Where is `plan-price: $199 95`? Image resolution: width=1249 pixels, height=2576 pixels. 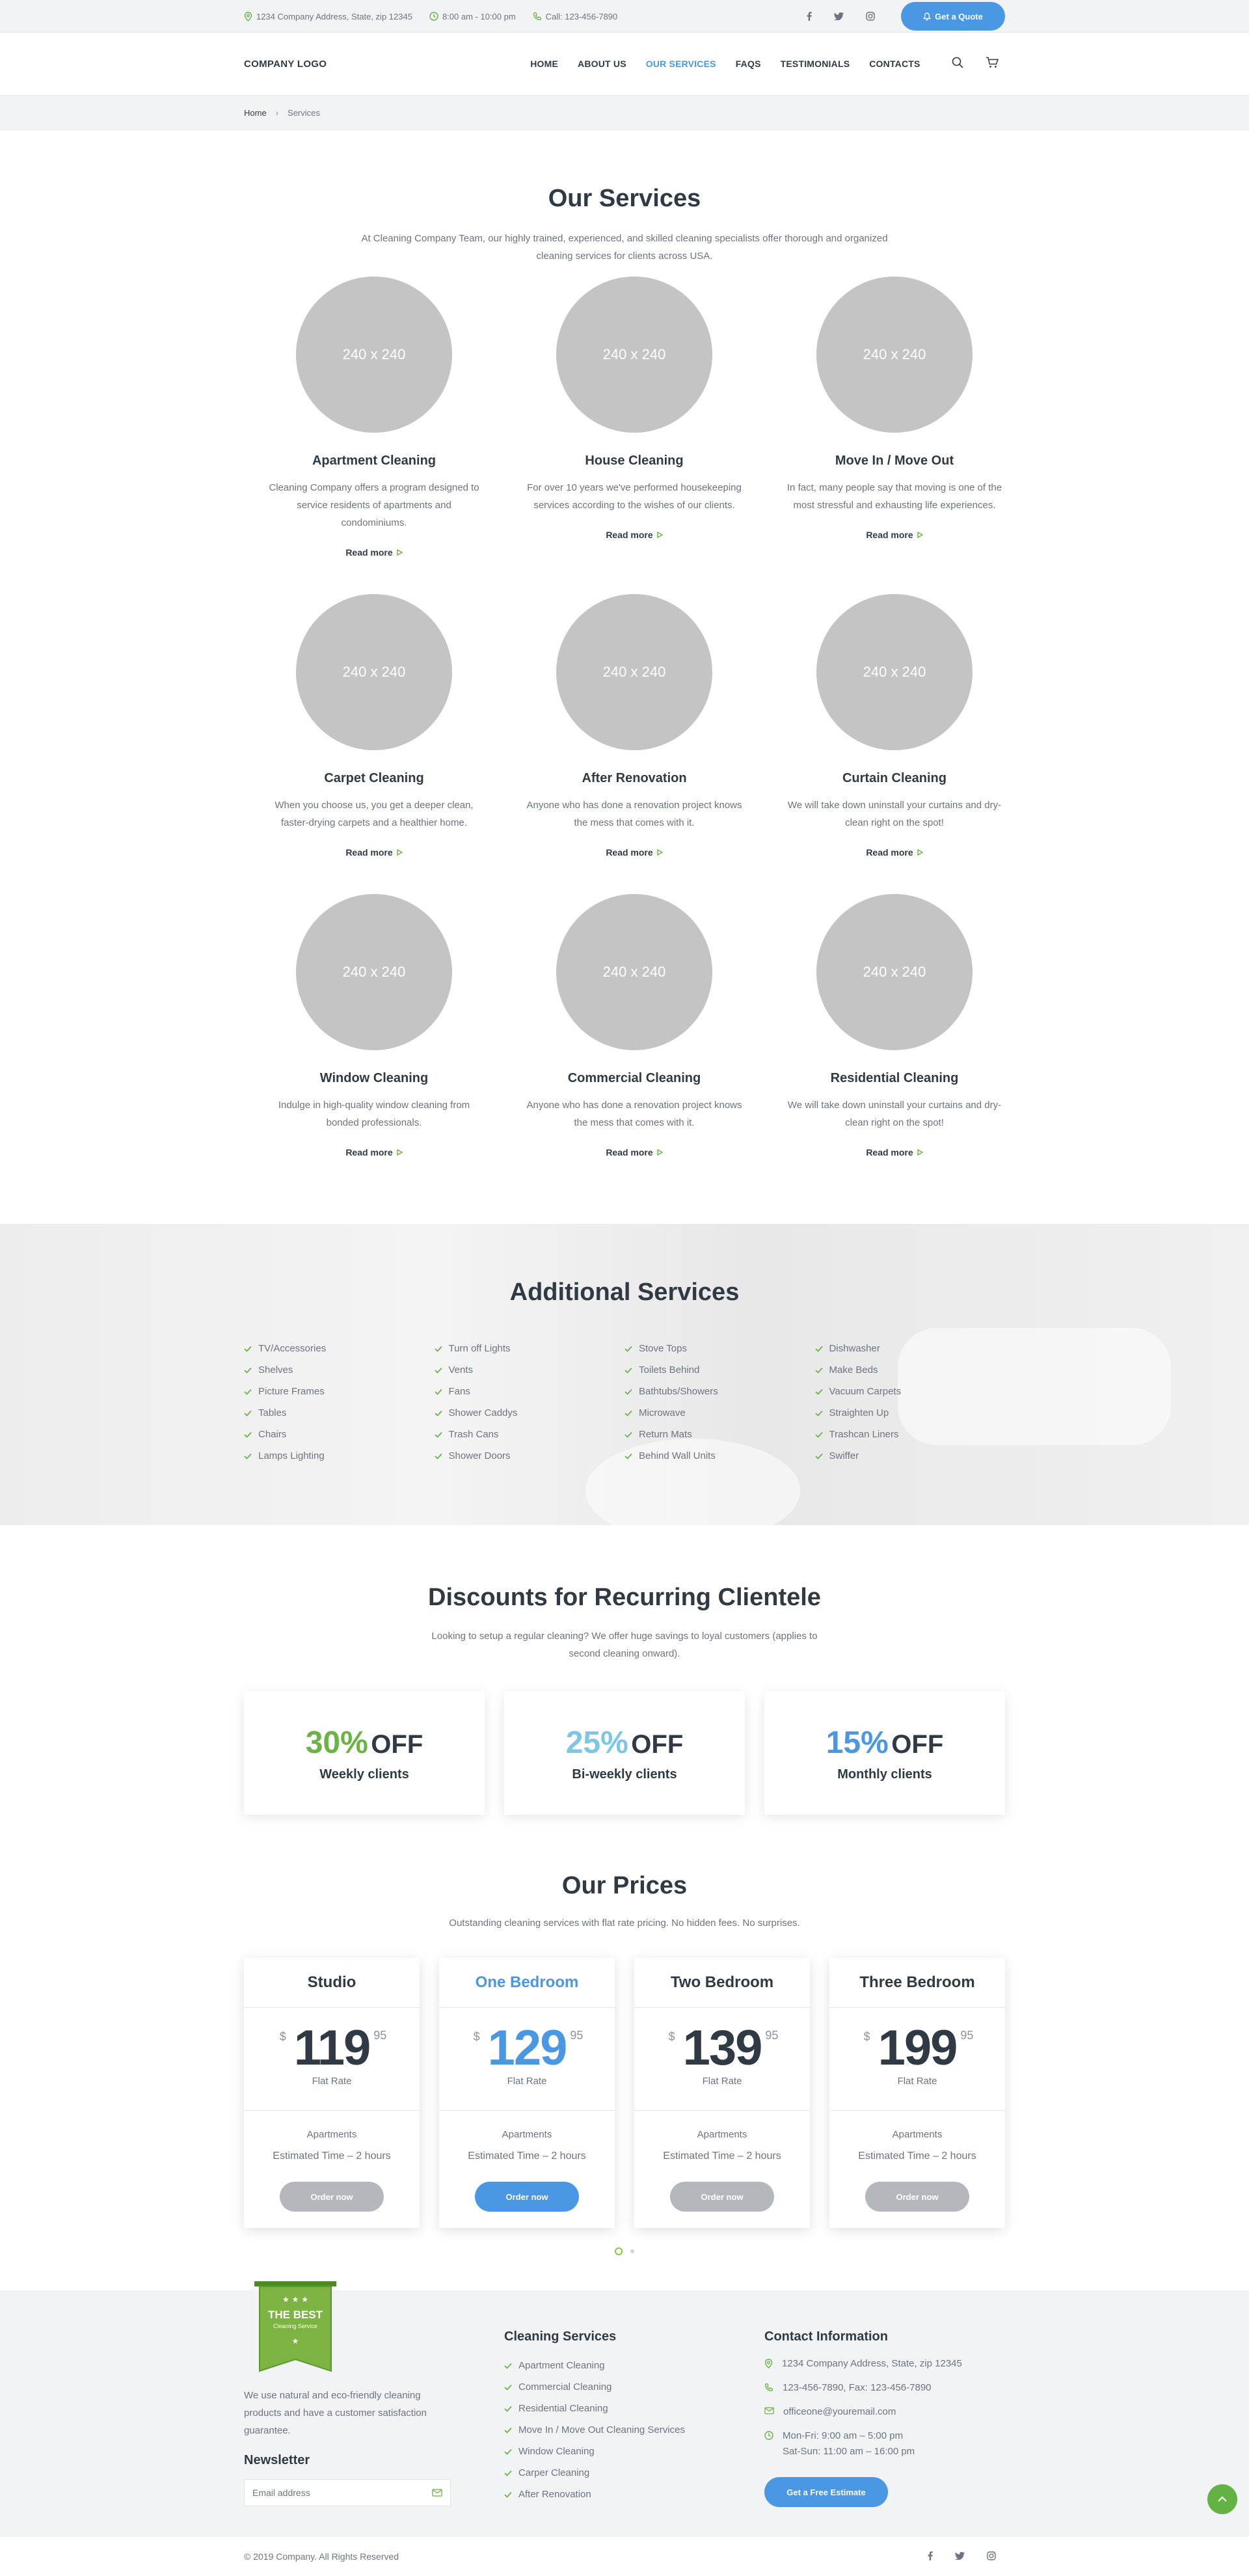 plan-price: $199 95 is located at coordinates (919, 2048).